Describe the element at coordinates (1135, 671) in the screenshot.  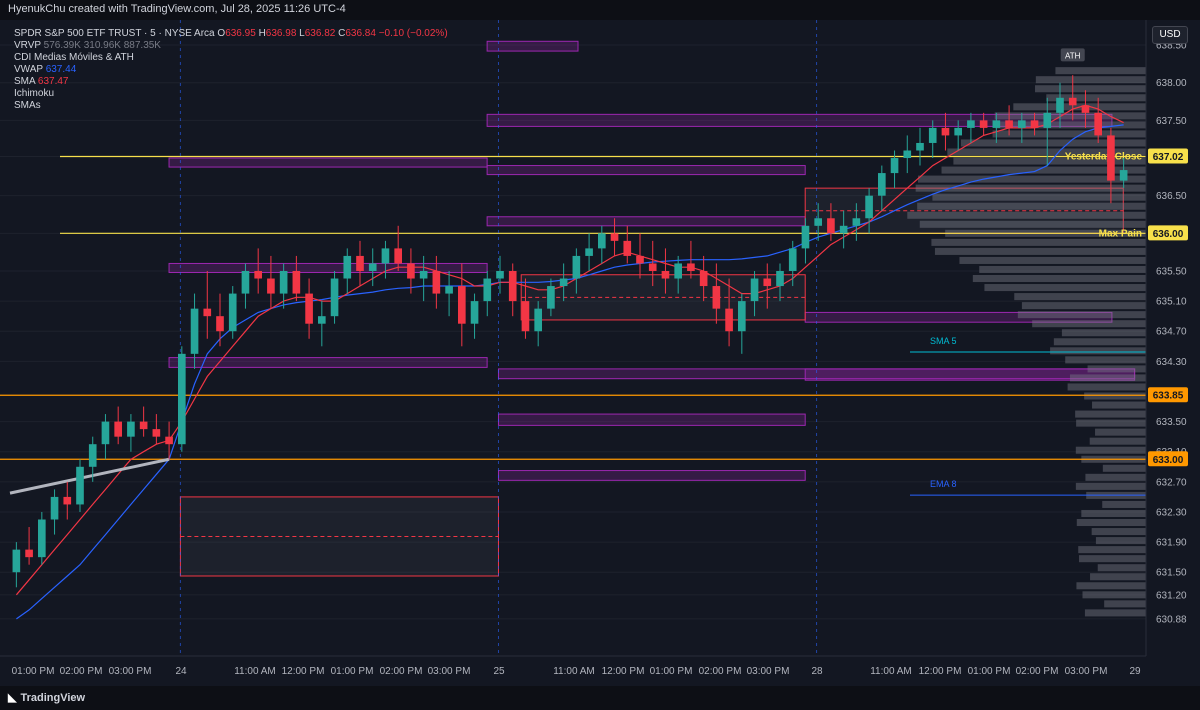
I see `time-axis-tick-label: 29` at that location.